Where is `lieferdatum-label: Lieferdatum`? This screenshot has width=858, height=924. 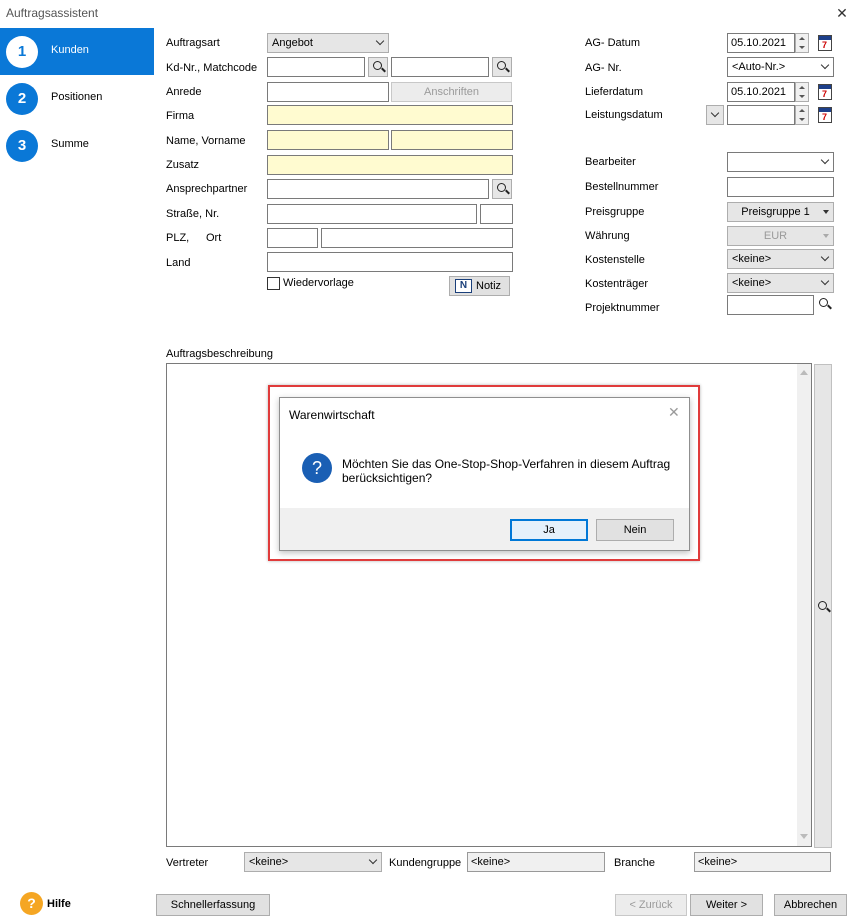 lieferdatum-label: Lieferdatum is located at coordinates (614, 92).